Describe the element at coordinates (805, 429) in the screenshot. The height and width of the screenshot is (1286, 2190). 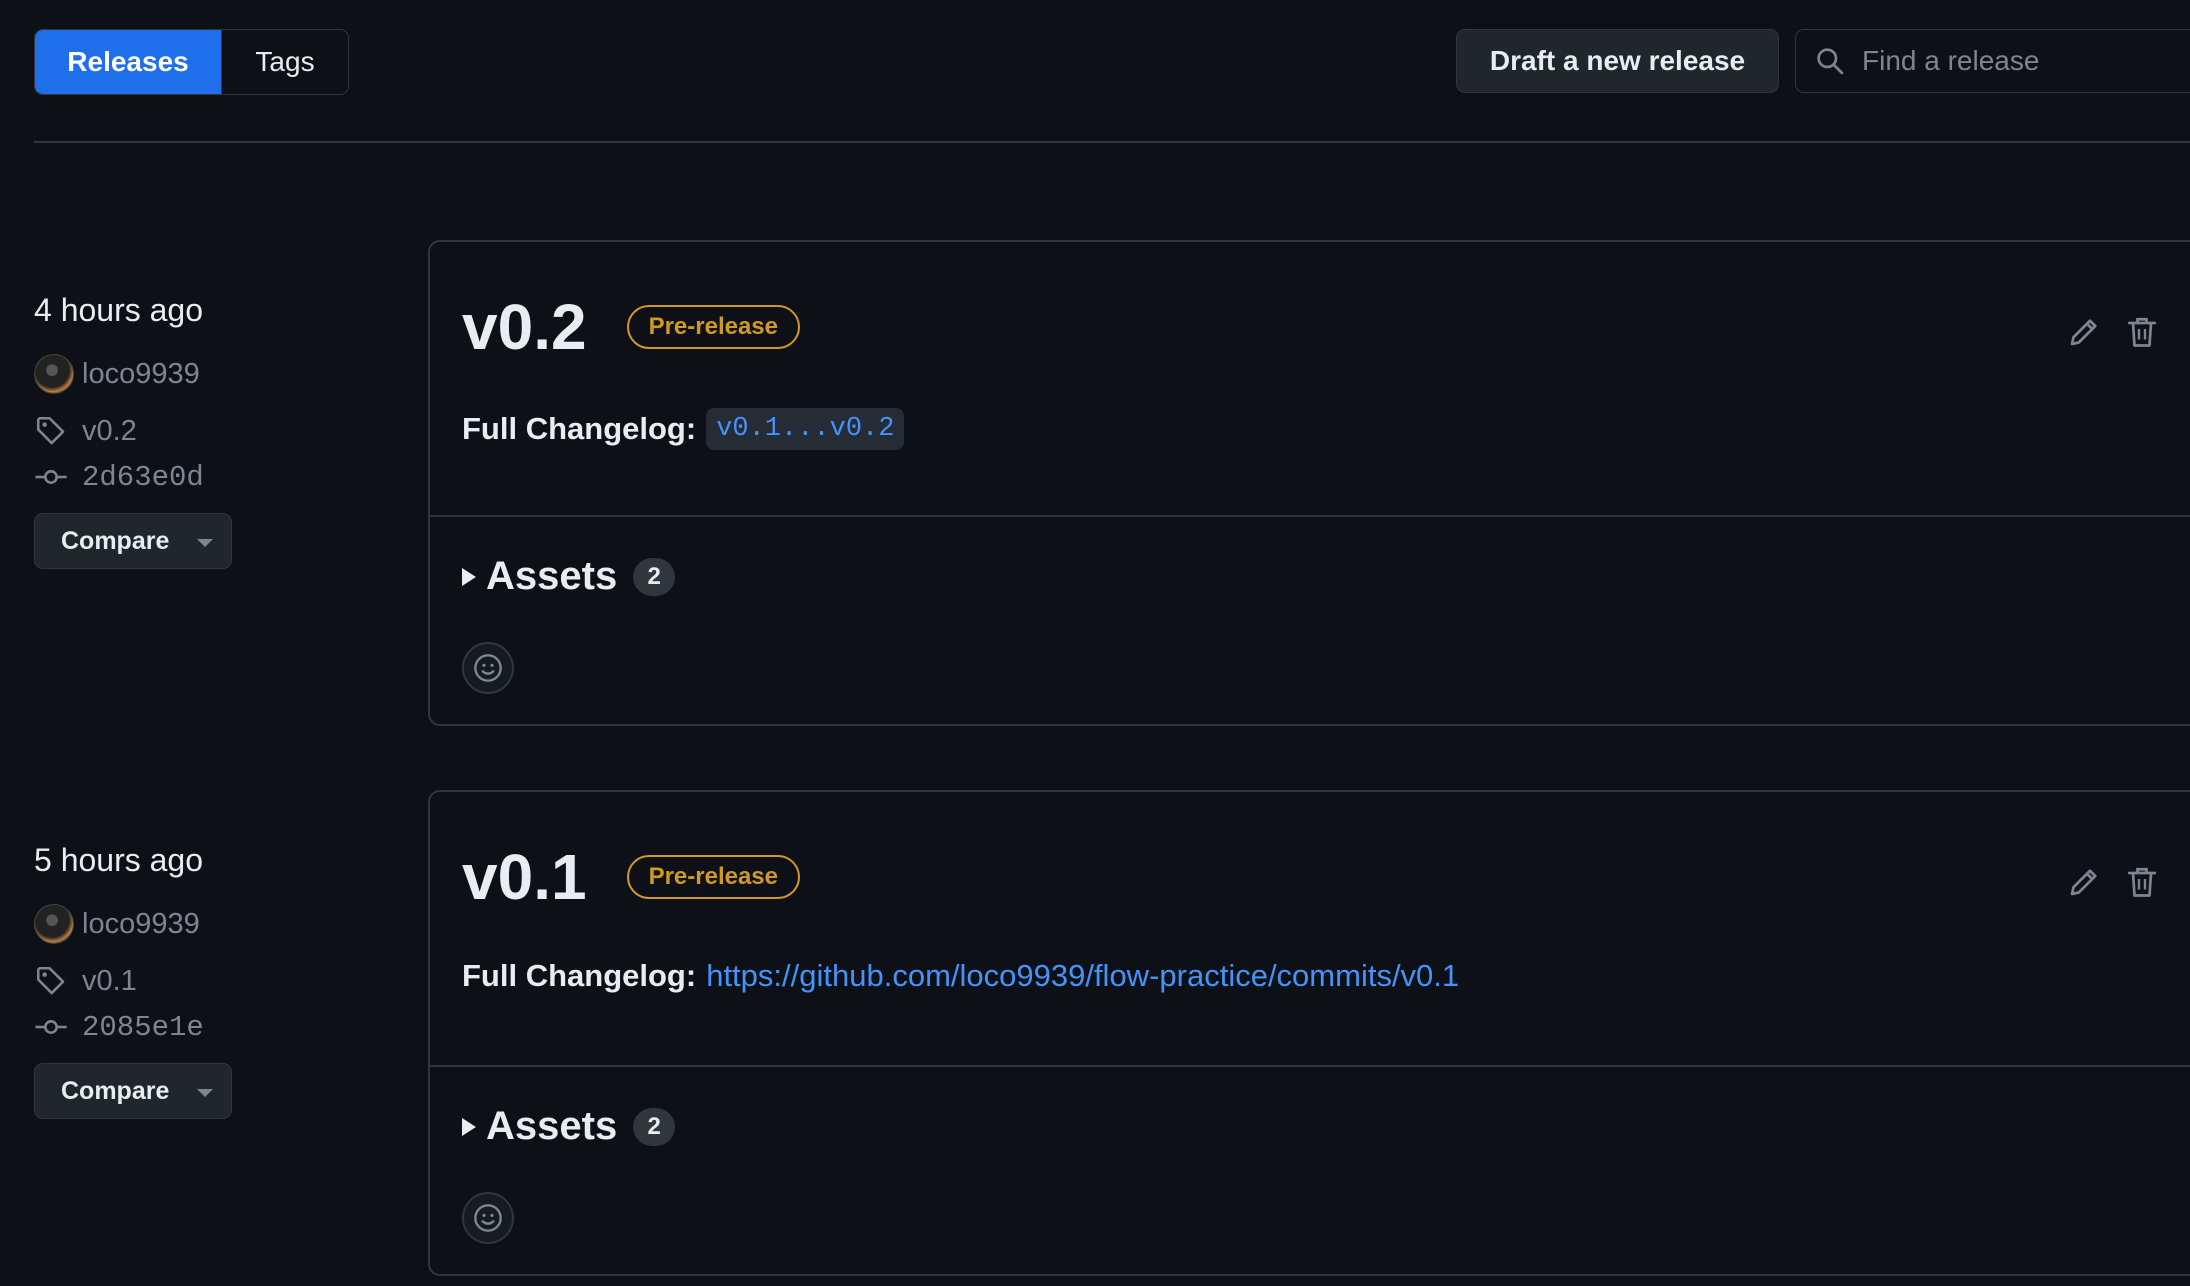
I see `changelog-compare-link: v0.1...v0.2` at that location.